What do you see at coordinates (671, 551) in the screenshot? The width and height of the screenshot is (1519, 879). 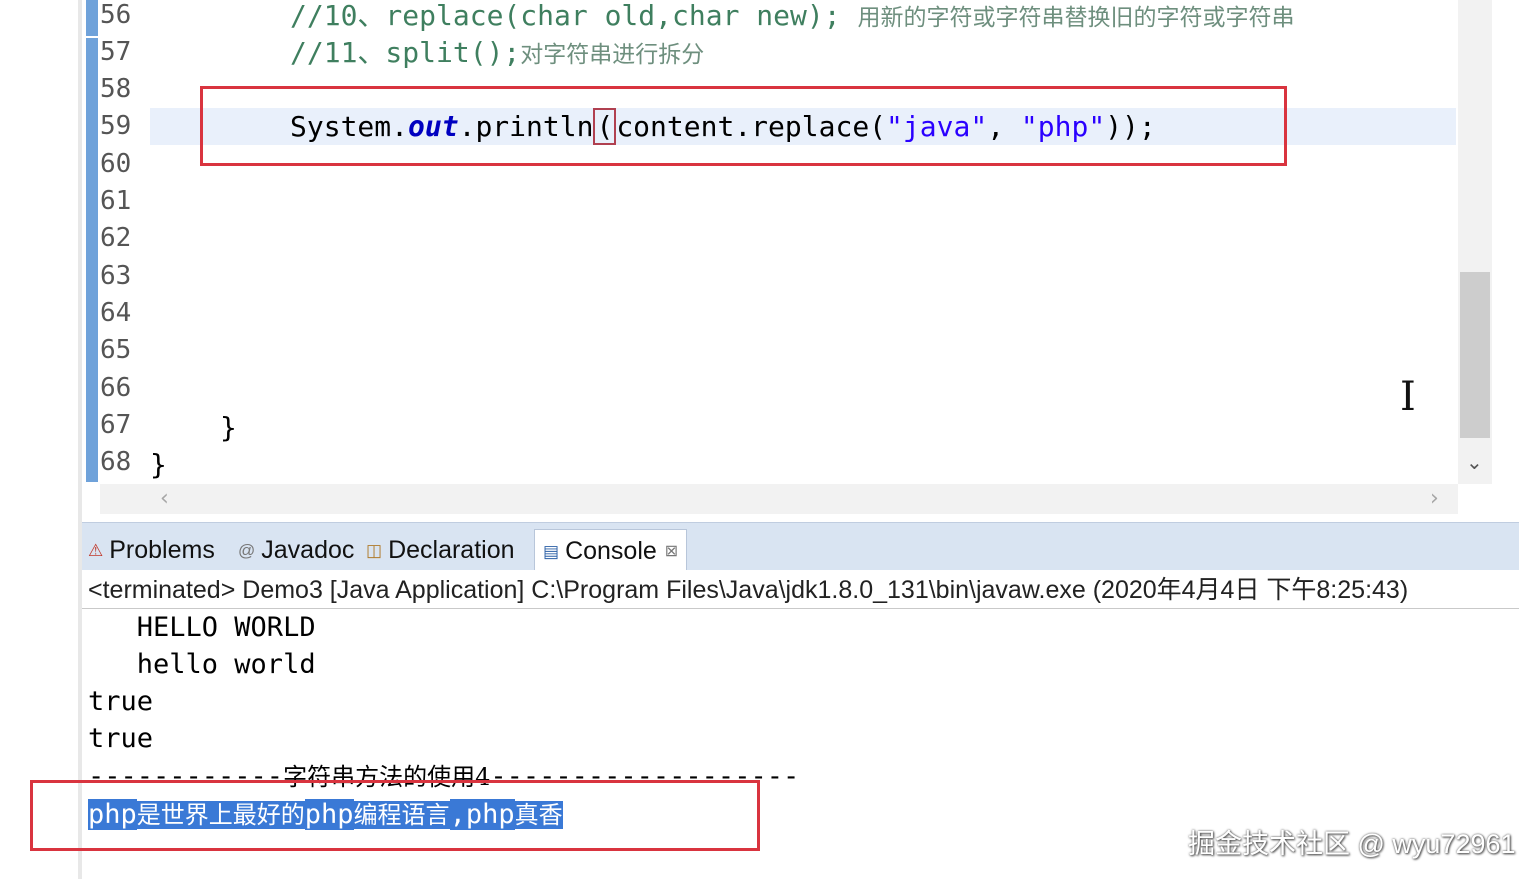 I see `close-icon: ⊠` at bounding box center [671, 551].